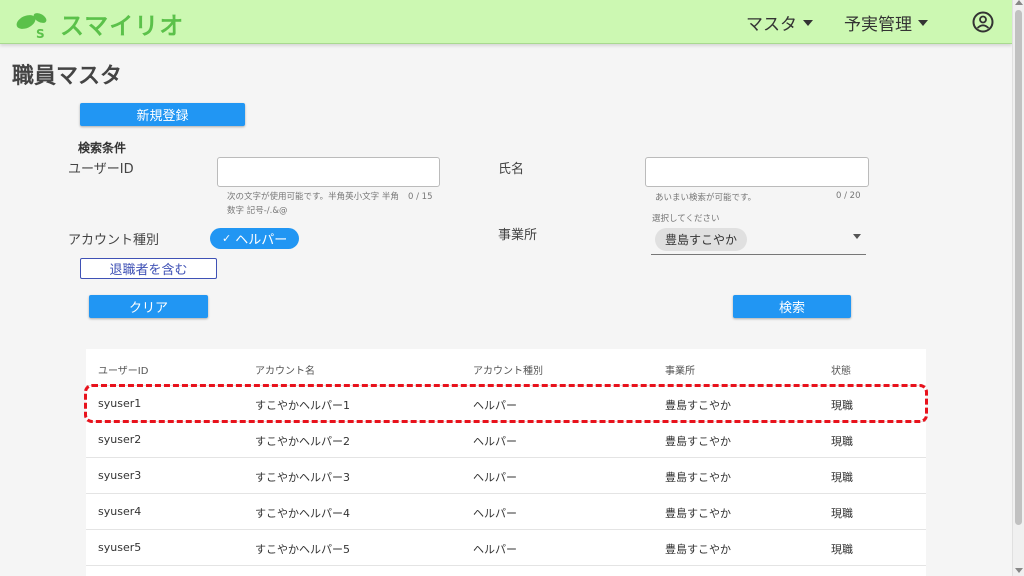  I want to click on scrollbar-thumb, so click(1018, 267).